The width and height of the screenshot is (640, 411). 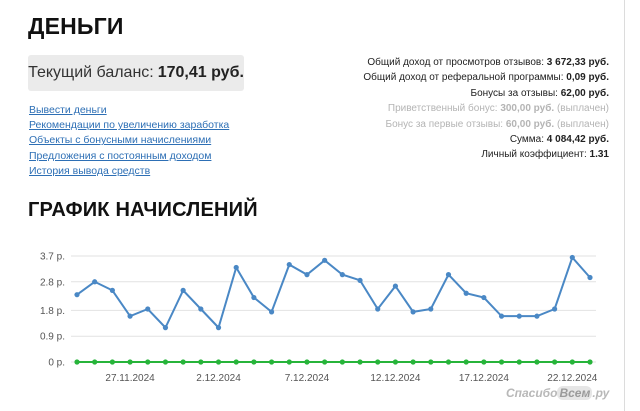 What do you see at coordinates (186, 210) in the screenshot?
I see `chart-title-rest: НАЧИСЛЕНИЙ` at bounding box center [186, 210].